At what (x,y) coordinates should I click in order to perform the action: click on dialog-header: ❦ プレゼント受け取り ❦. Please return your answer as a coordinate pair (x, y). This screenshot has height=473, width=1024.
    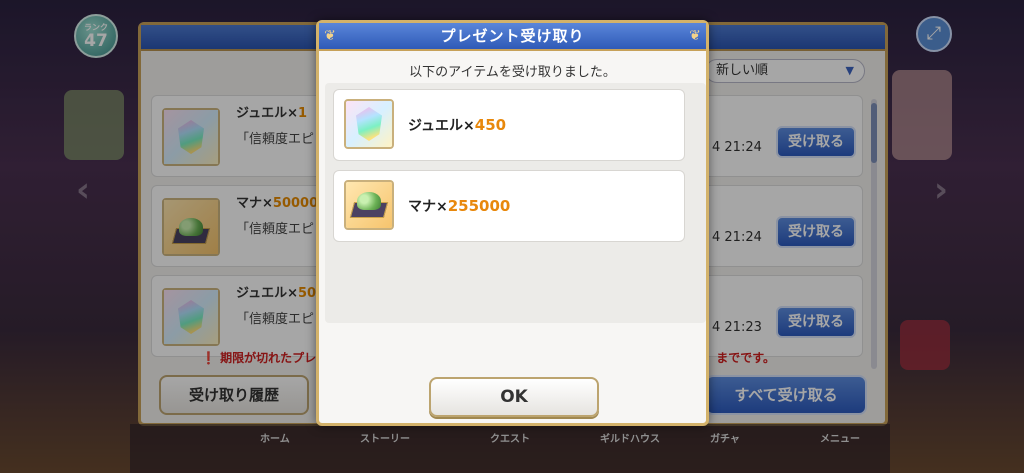
    Looking at the image, I should click on (512, 37).